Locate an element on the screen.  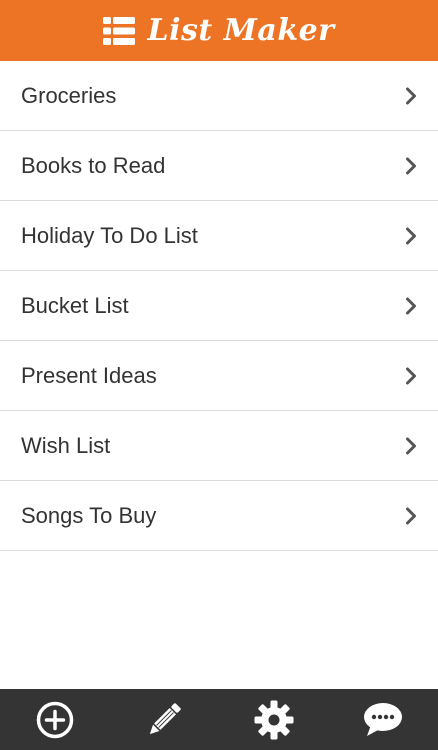
edit-button is located at coordinates (164, 720).